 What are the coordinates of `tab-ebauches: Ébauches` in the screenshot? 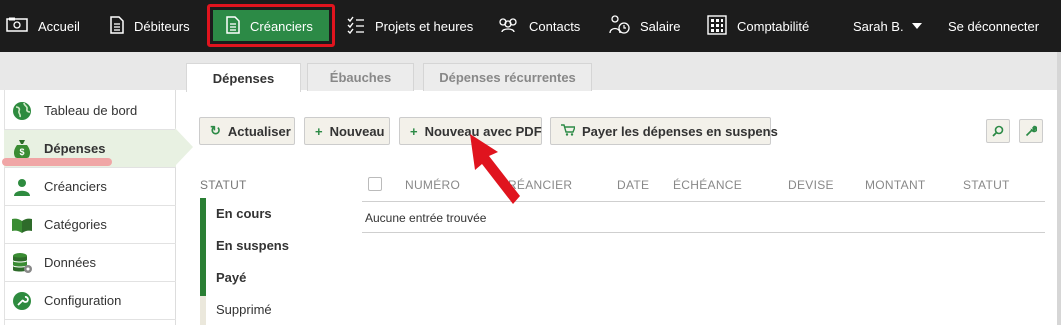 It's located at (360, 77).